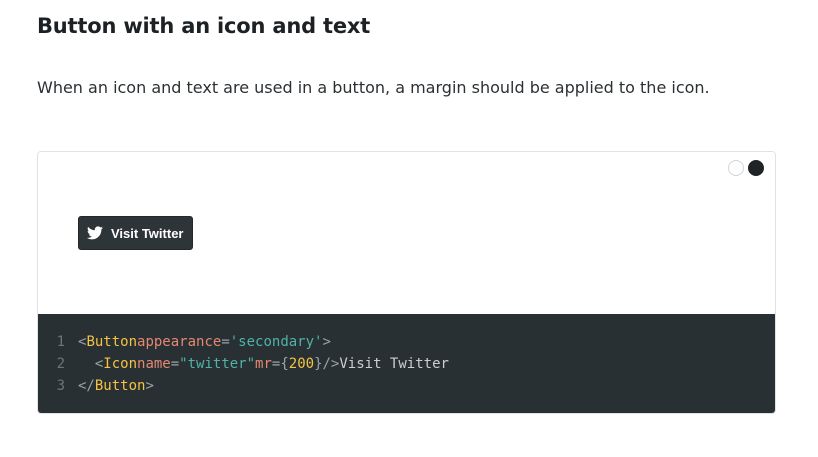  What do you see at coordinates (263, 364) in the screenshot?
I see `code-token: mr` at bounding box center [263, 364].